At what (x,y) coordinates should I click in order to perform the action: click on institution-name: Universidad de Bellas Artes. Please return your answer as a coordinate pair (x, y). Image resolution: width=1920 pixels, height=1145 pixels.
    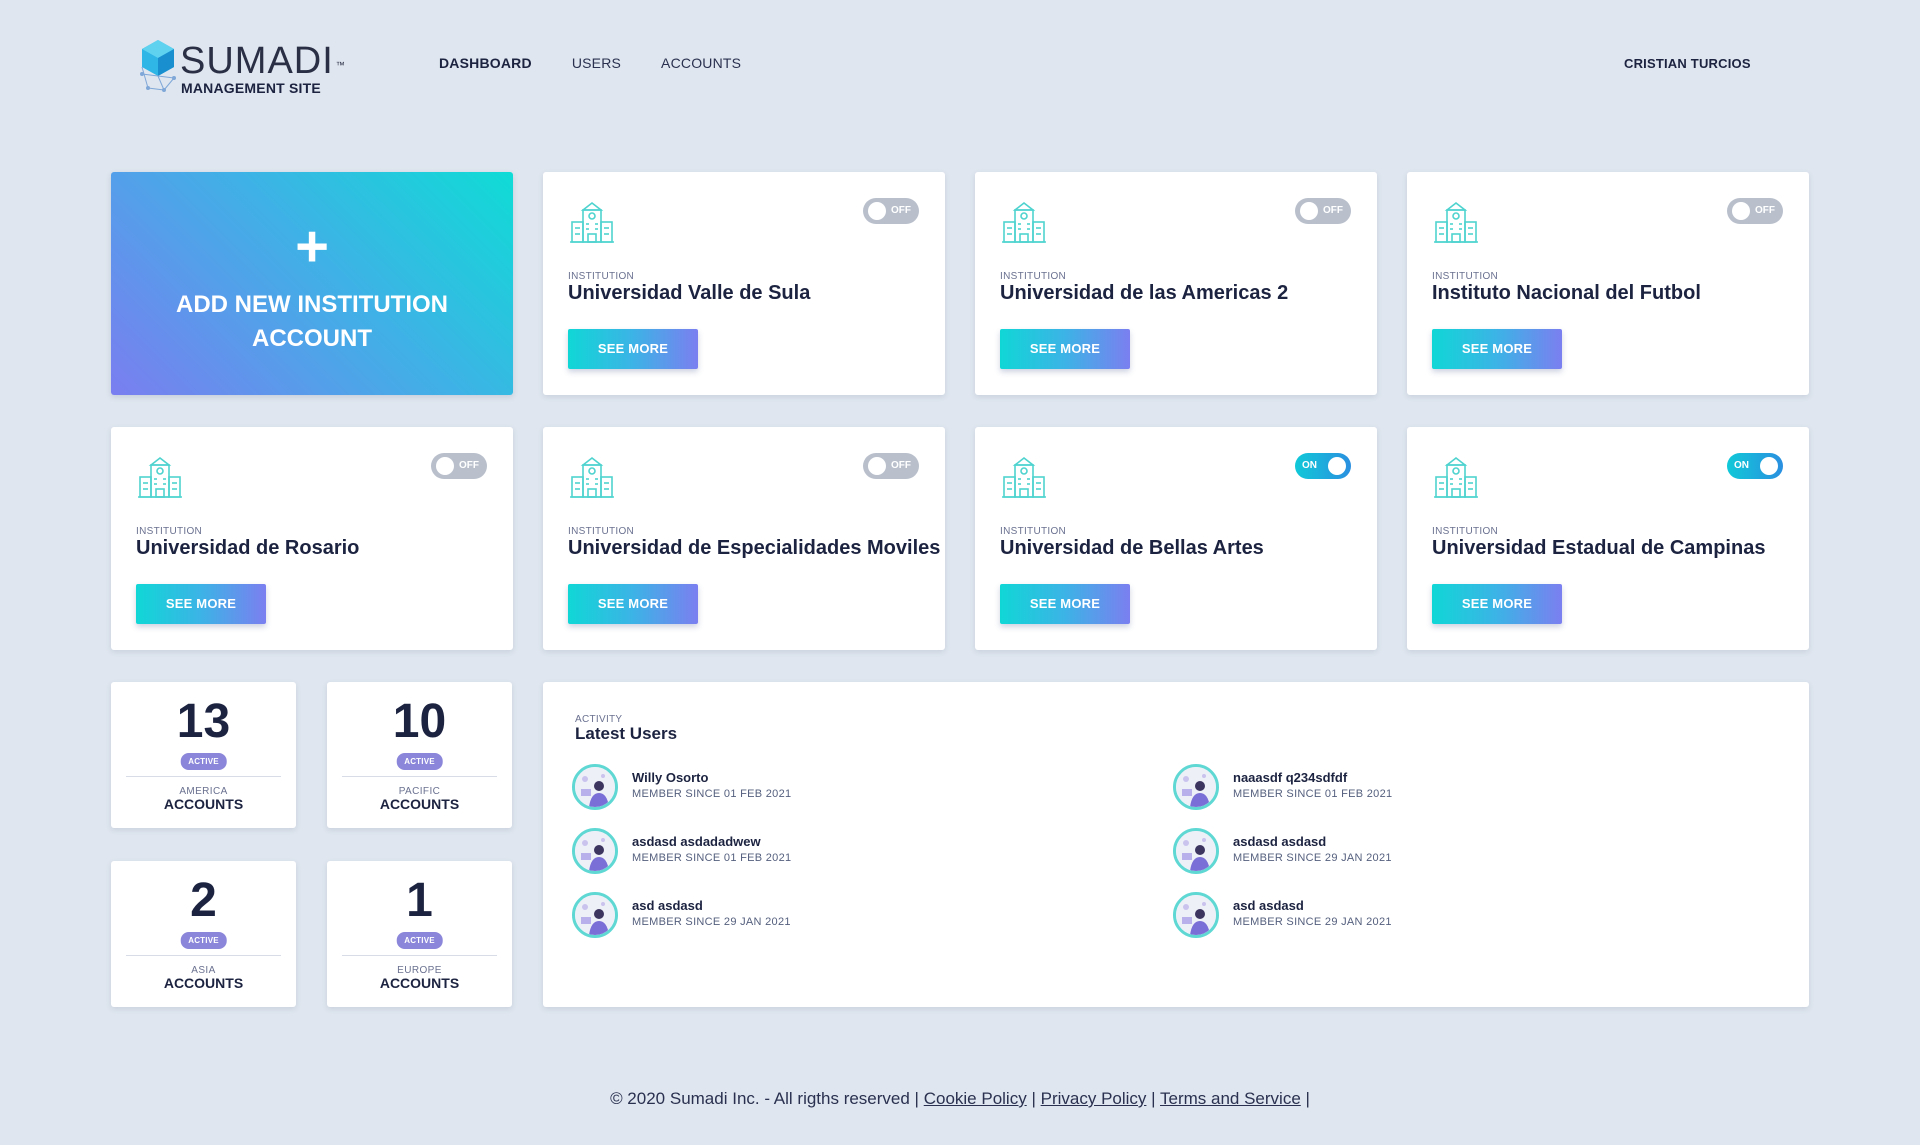
    Looking at the image, I should click on (1132, 548).